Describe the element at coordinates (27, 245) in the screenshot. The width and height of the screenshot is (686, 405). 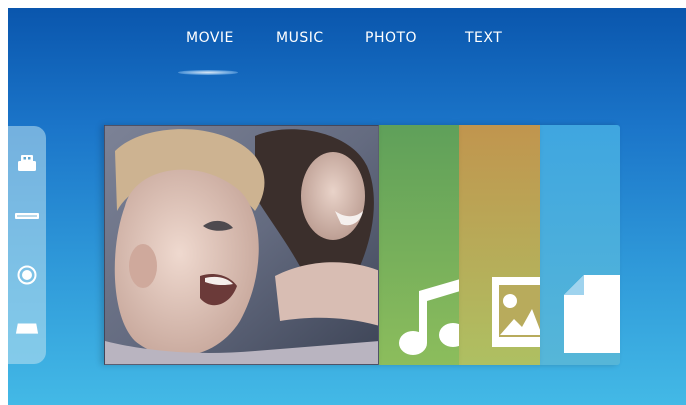
I see `source-sidebar` at that location.